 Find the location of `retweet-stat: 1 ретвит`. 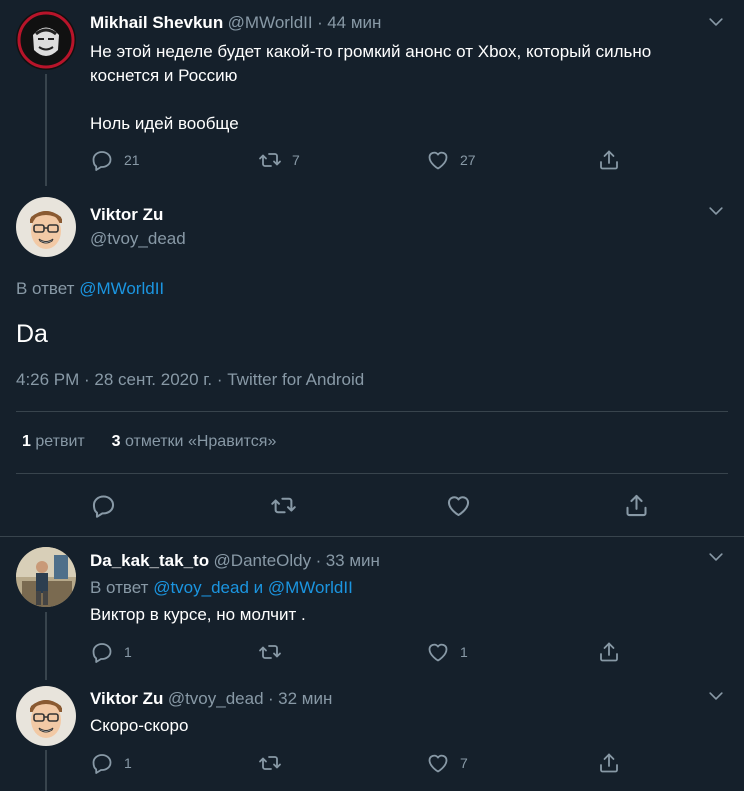

retweet-stat: 1 ретвит is located at coordinates (55, 441).